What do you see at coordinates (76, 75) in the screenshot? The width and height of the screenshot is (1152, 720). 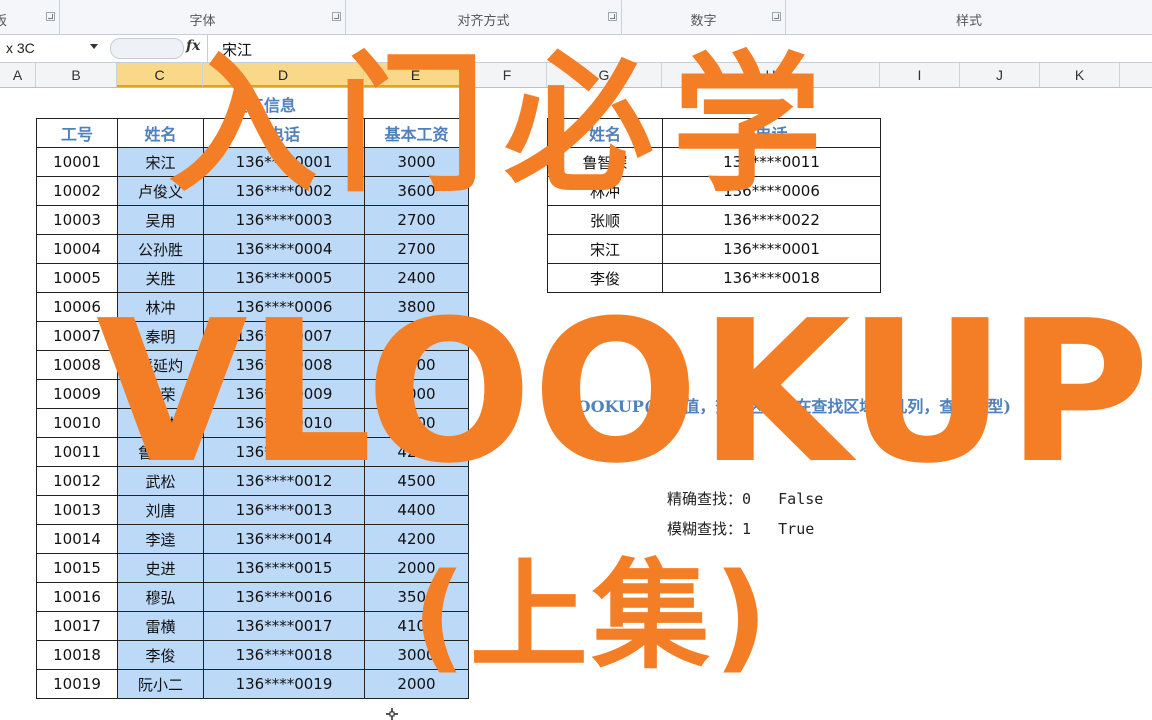 I see `column-header-b: B` at bounding box center [76, 75].